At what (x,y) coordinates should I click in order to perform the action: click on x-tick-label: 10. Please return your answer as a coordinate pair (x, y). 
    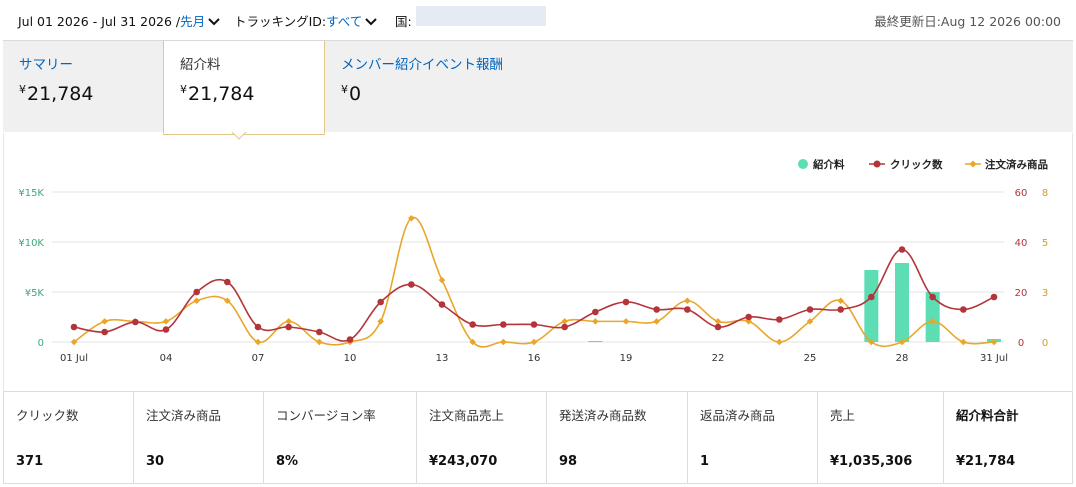
    Looking at the image, I should click on (350, 358).